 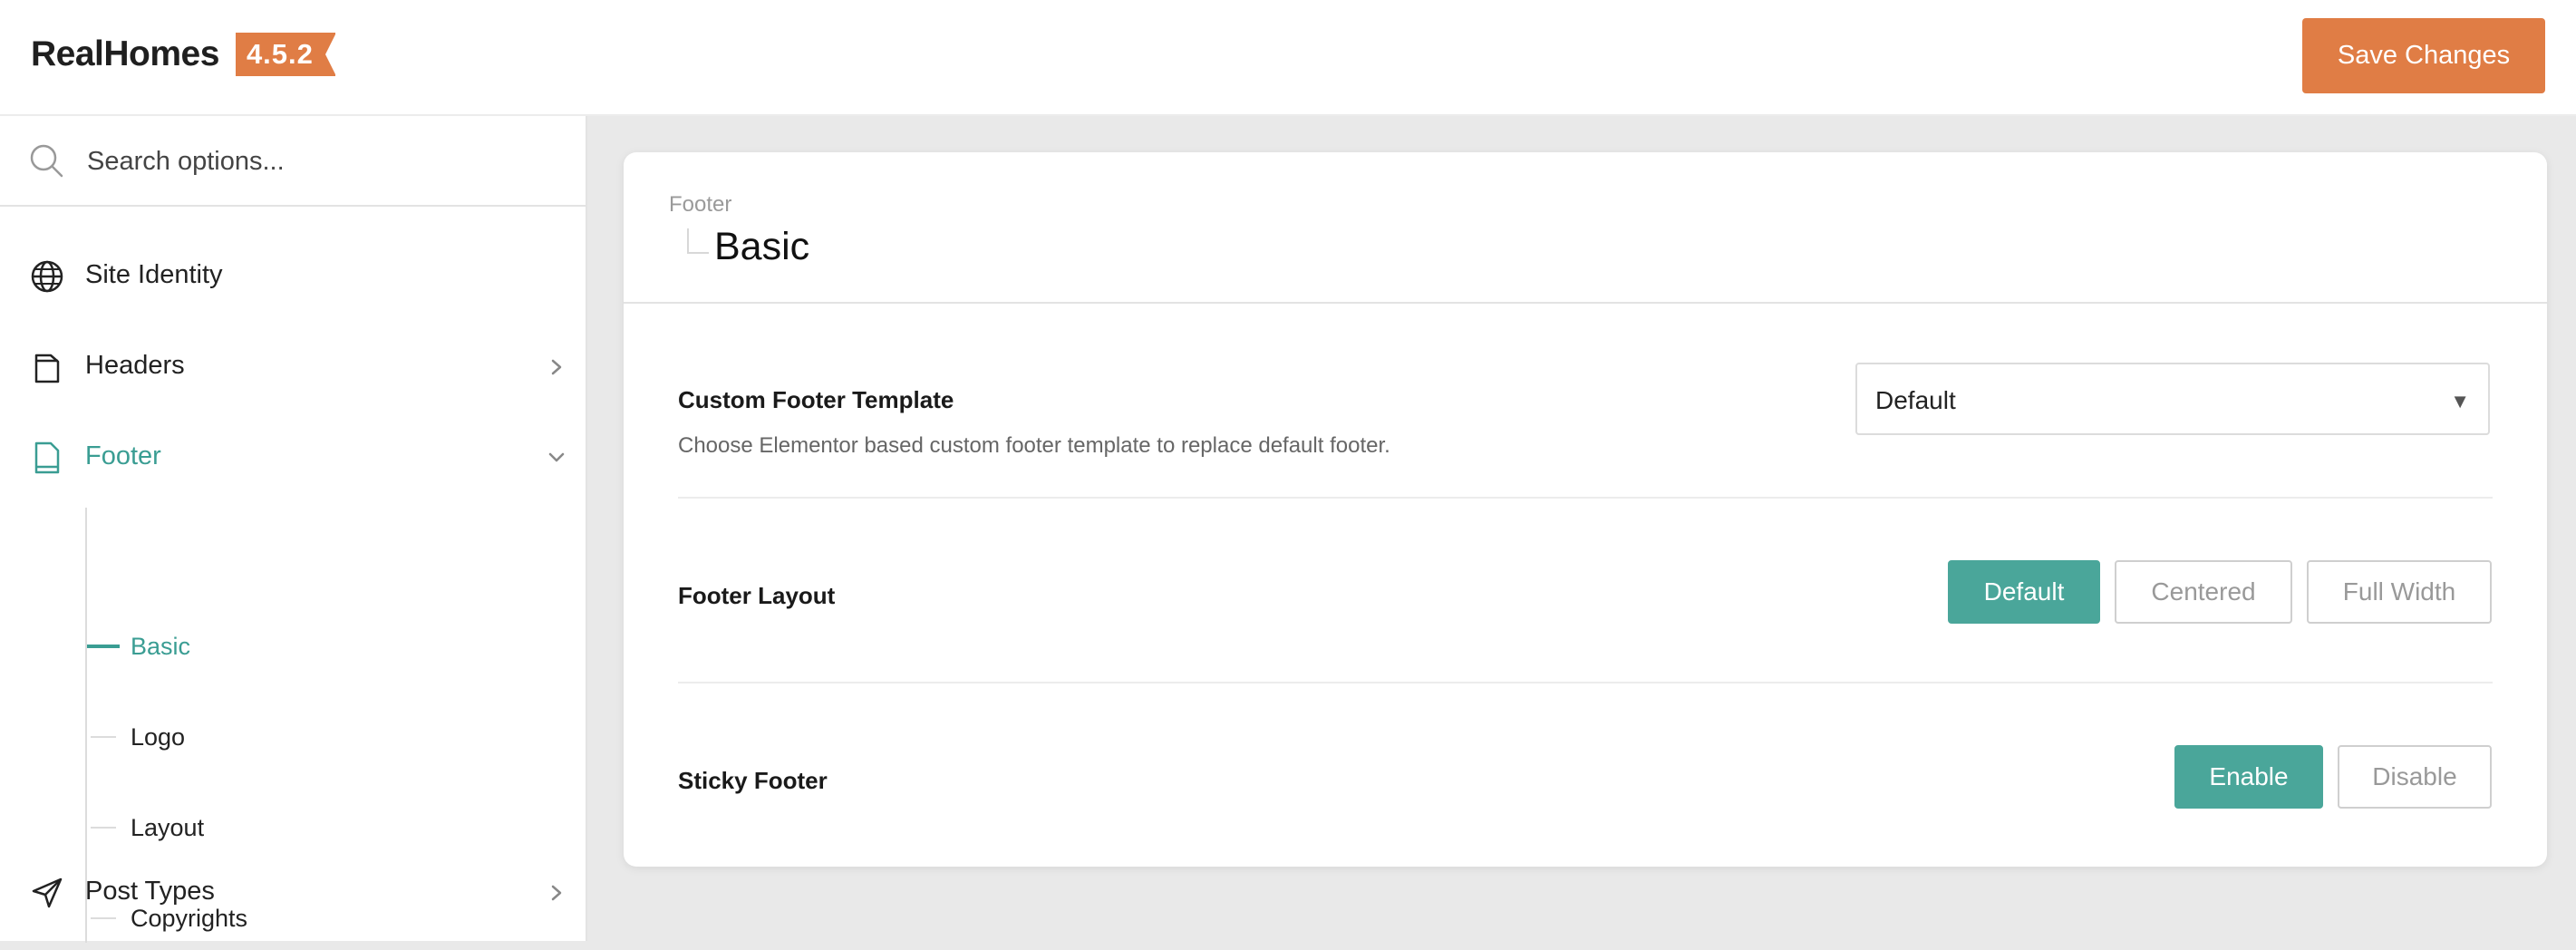 What do you see at coordinates (123, 455) in the screenshot?
I see `sidebar-item-label: Footer` at bounding box center [123, 455].